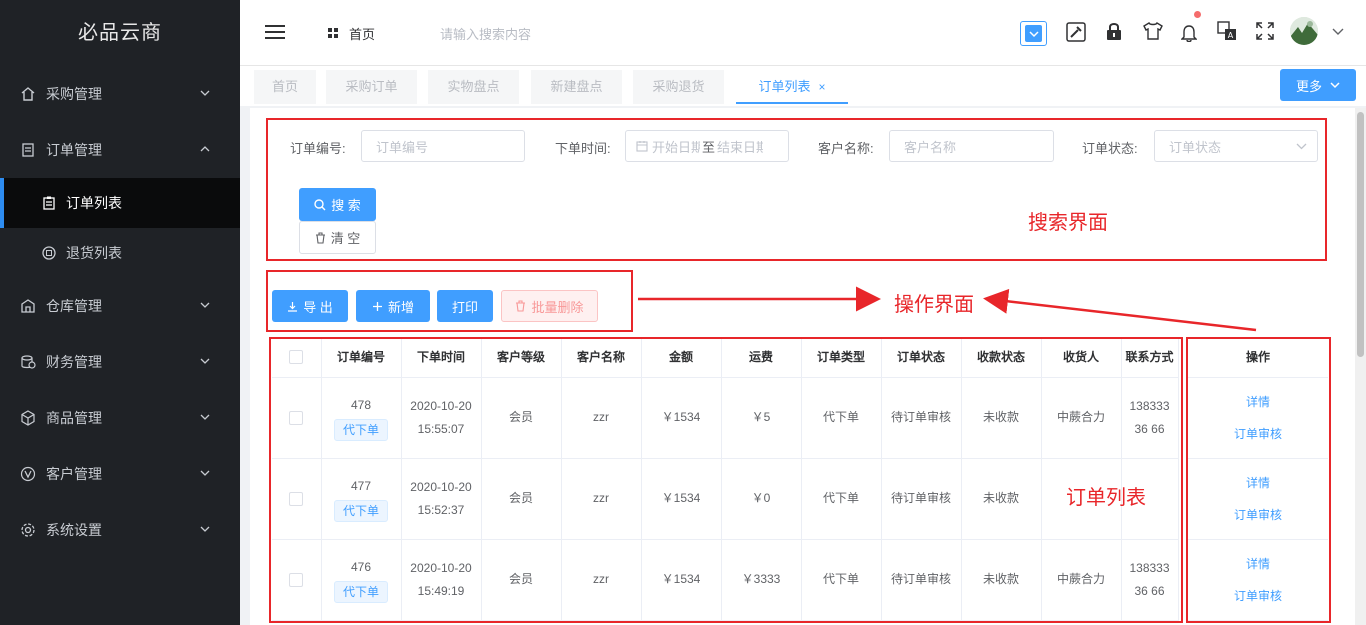  What do you see at coordinates (1189, 33) in the screenshot?
I see `bell-icon` at bounding box center [1189, 33].